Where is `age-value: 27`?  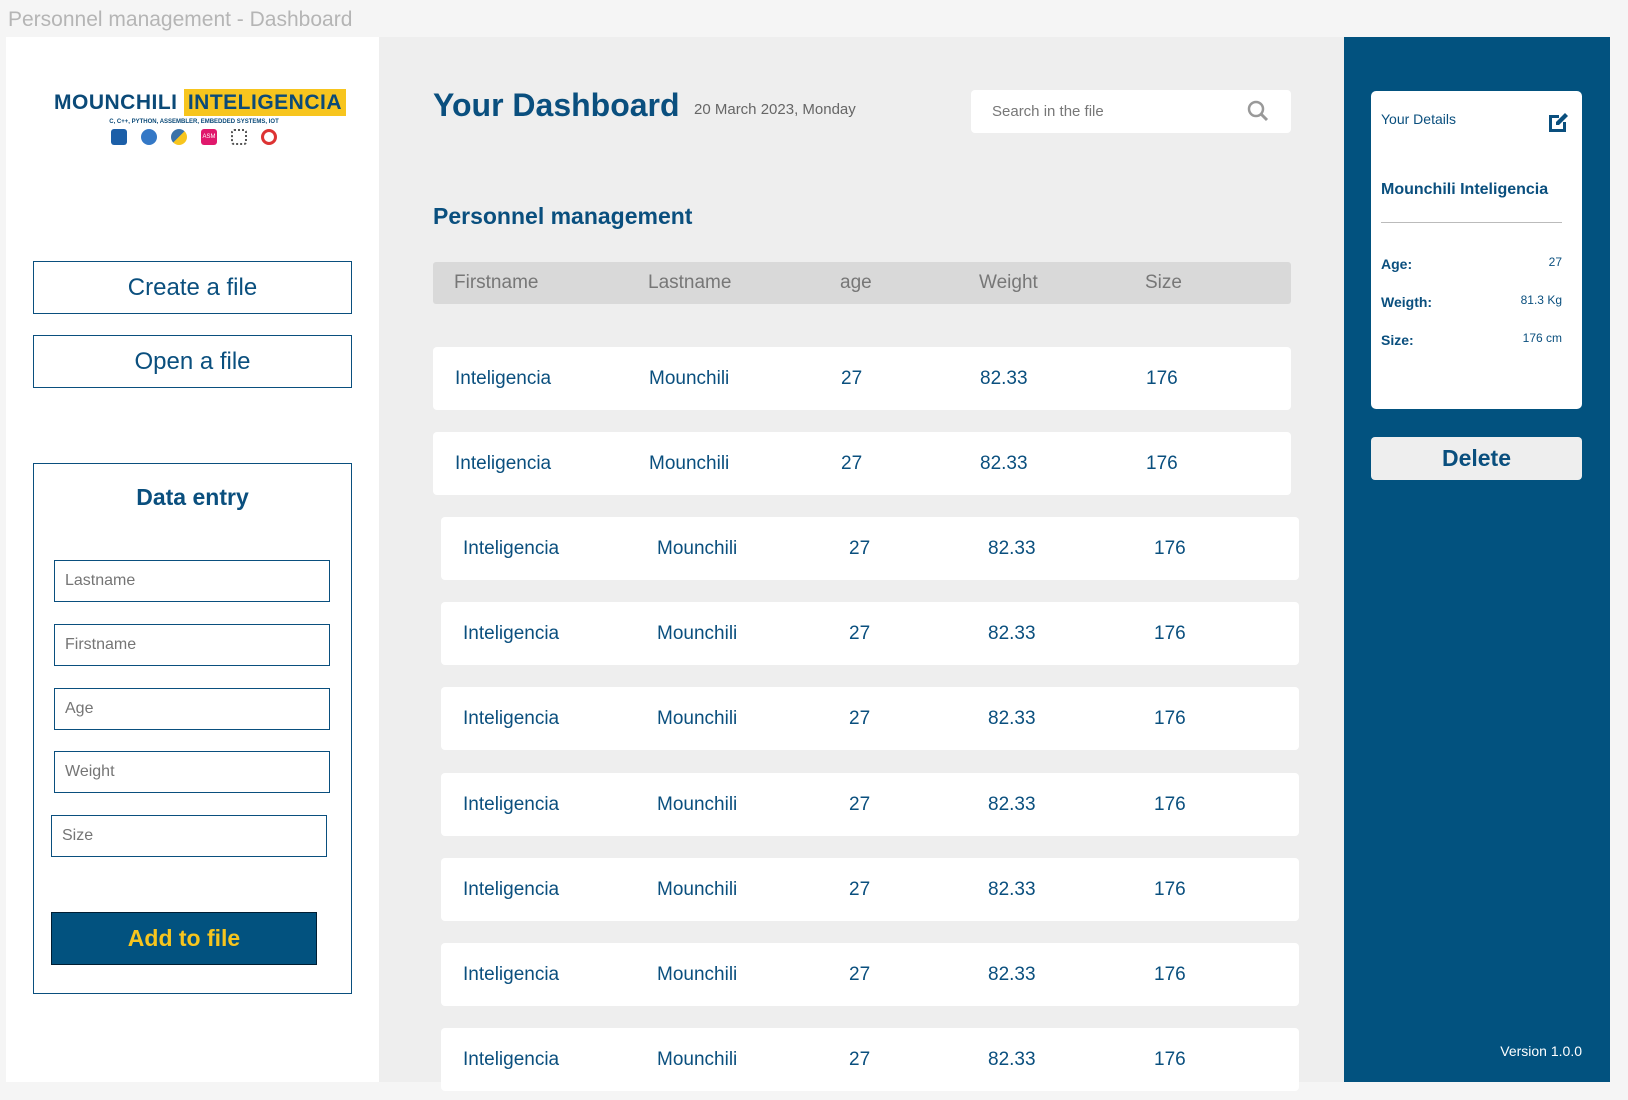 age-value: 27 is located at coordinates (1555, 262).